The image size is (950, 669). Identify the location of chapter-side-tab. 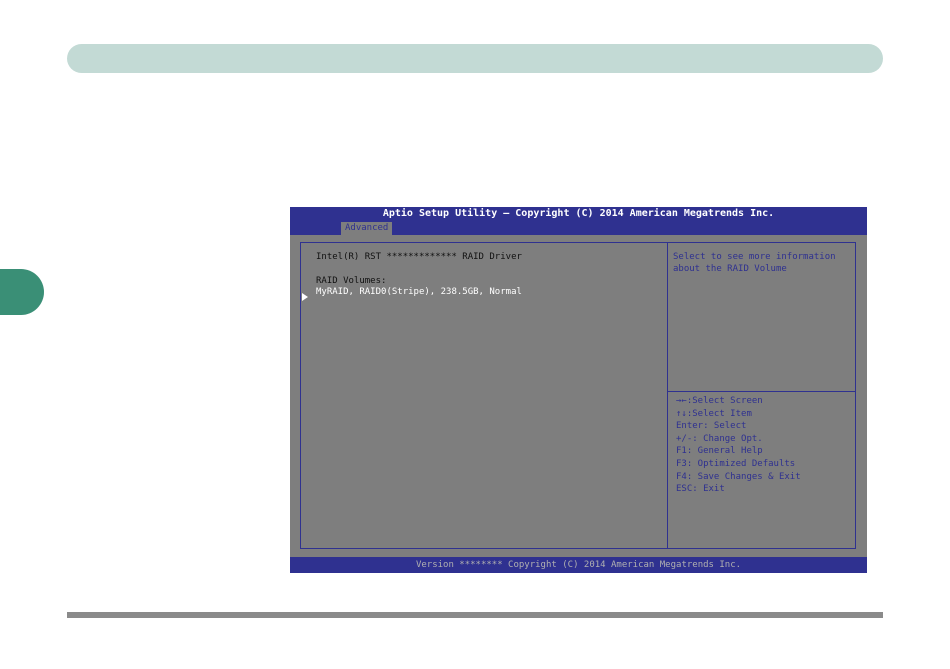
(22, 292).